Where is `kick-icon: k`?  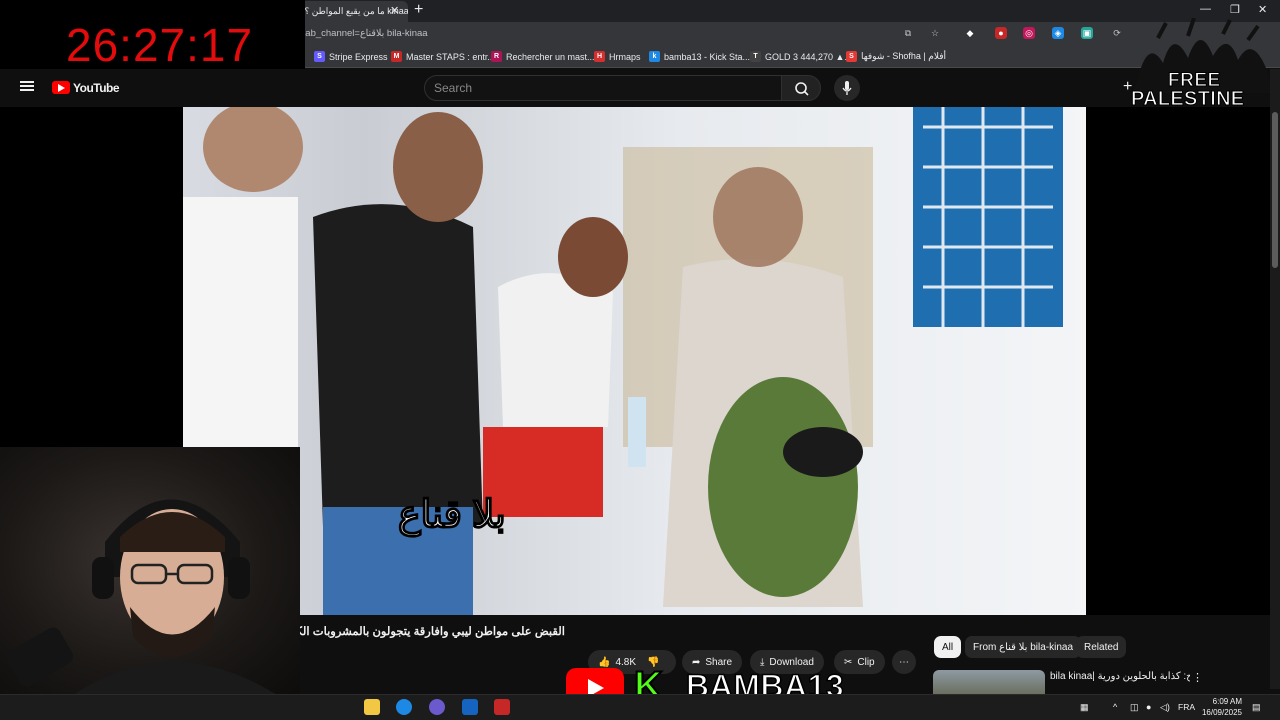 kick-icon: k is located at coordinates (654, 56).